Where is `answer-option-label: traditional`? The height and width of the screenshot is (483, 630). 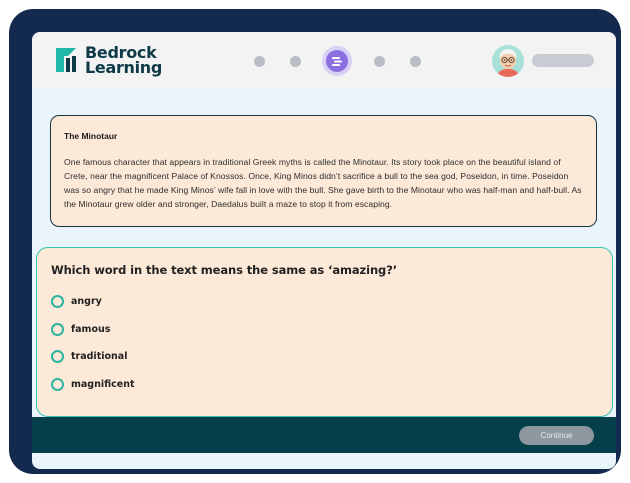
answer-option-label: traditional is located at coordinates (99, 356).